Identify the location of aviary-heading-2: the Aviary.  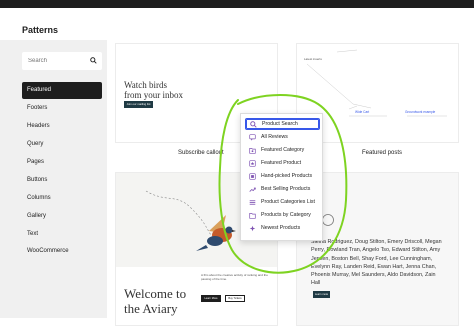
(151, 308).